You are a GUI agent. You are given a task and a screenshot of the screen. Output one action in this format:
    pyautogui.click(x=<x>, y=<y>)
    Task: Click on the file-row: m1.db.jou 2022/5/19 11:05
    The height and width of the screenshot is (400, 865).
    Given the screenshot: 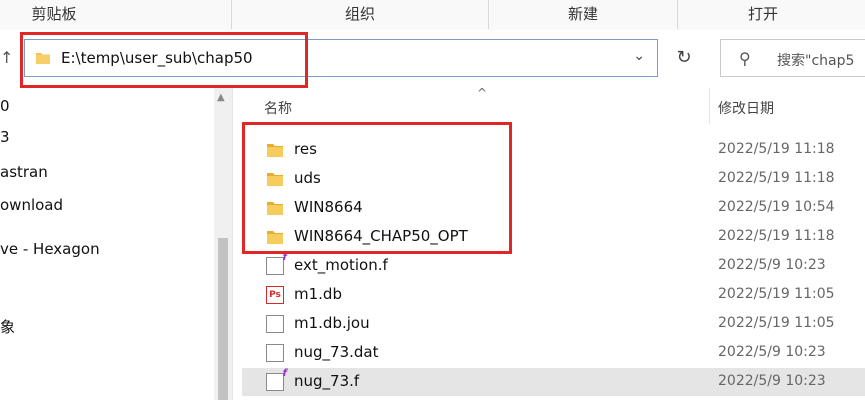 What is the action you would take?
    pyautogui.click(x=553, y=324)
    